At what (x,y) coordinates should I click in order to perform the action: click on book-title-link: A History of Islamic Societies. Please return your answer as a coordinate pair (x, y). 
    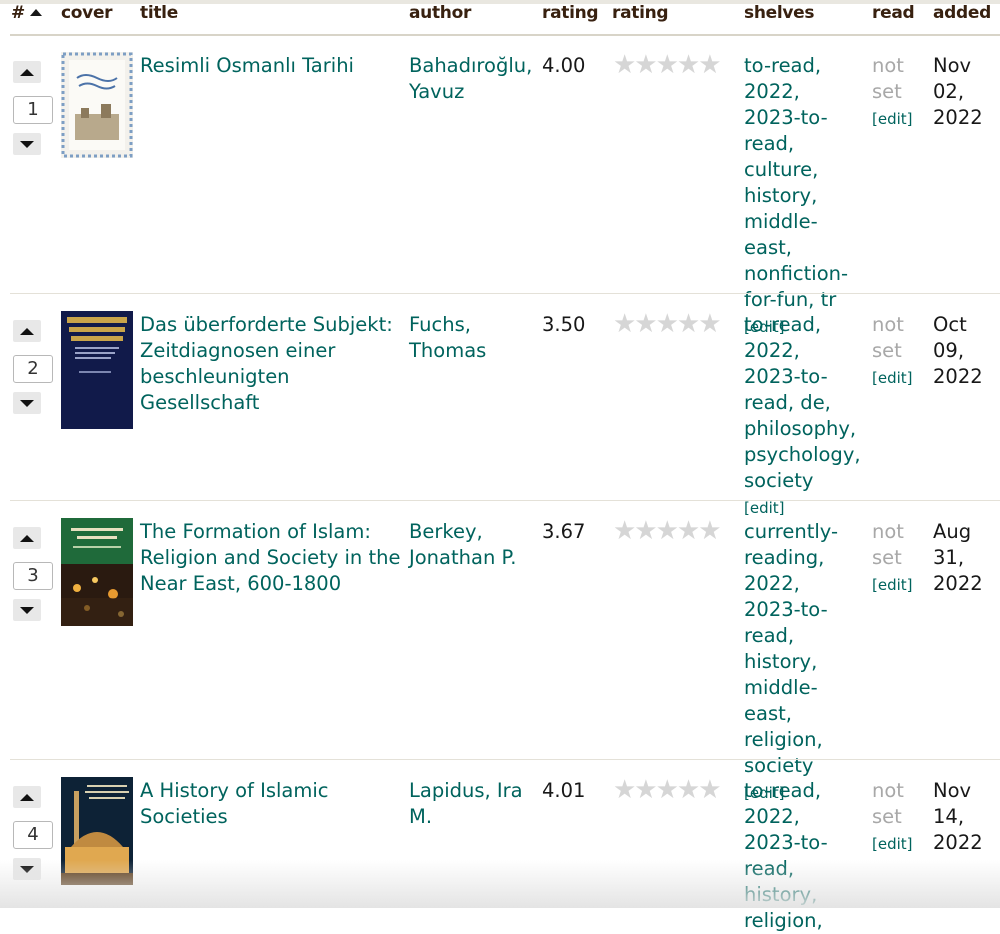
    Looking at the image, I should click on (234, 803).